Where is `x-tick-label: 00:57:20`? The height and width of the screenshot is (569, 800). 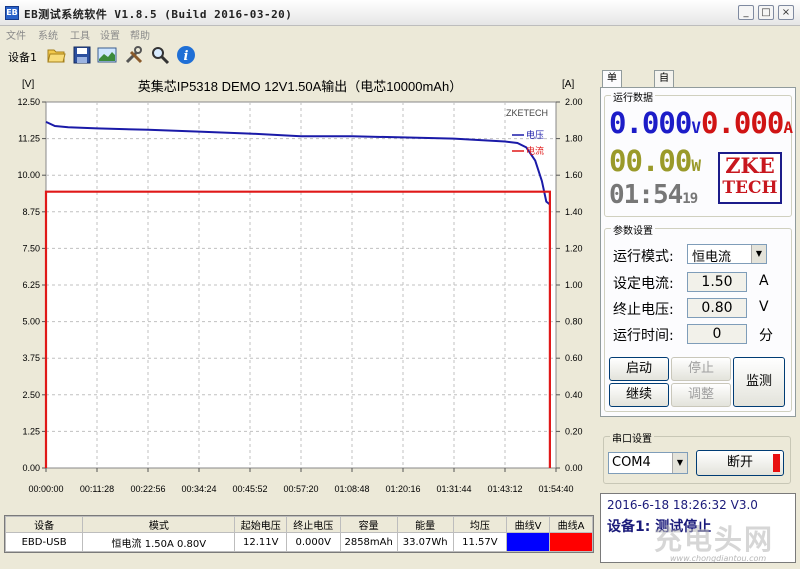 x-tick-label: 00:57:20 is located at coordinates (300, 489).